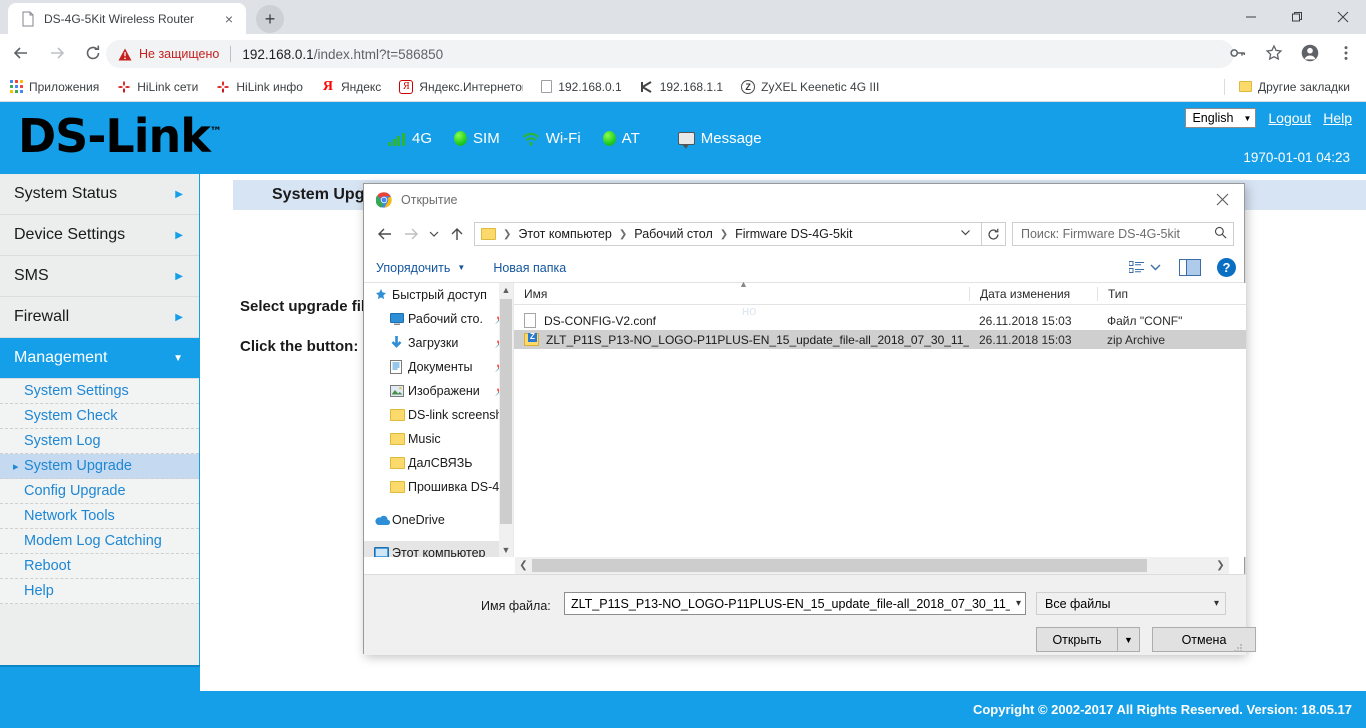 This screenshot has width=1366, height=728. Describe the element at coordinates (681, 87) in the screenshot. I see `bookmark-192-168-1-1: 192.168.1.1` at that location.